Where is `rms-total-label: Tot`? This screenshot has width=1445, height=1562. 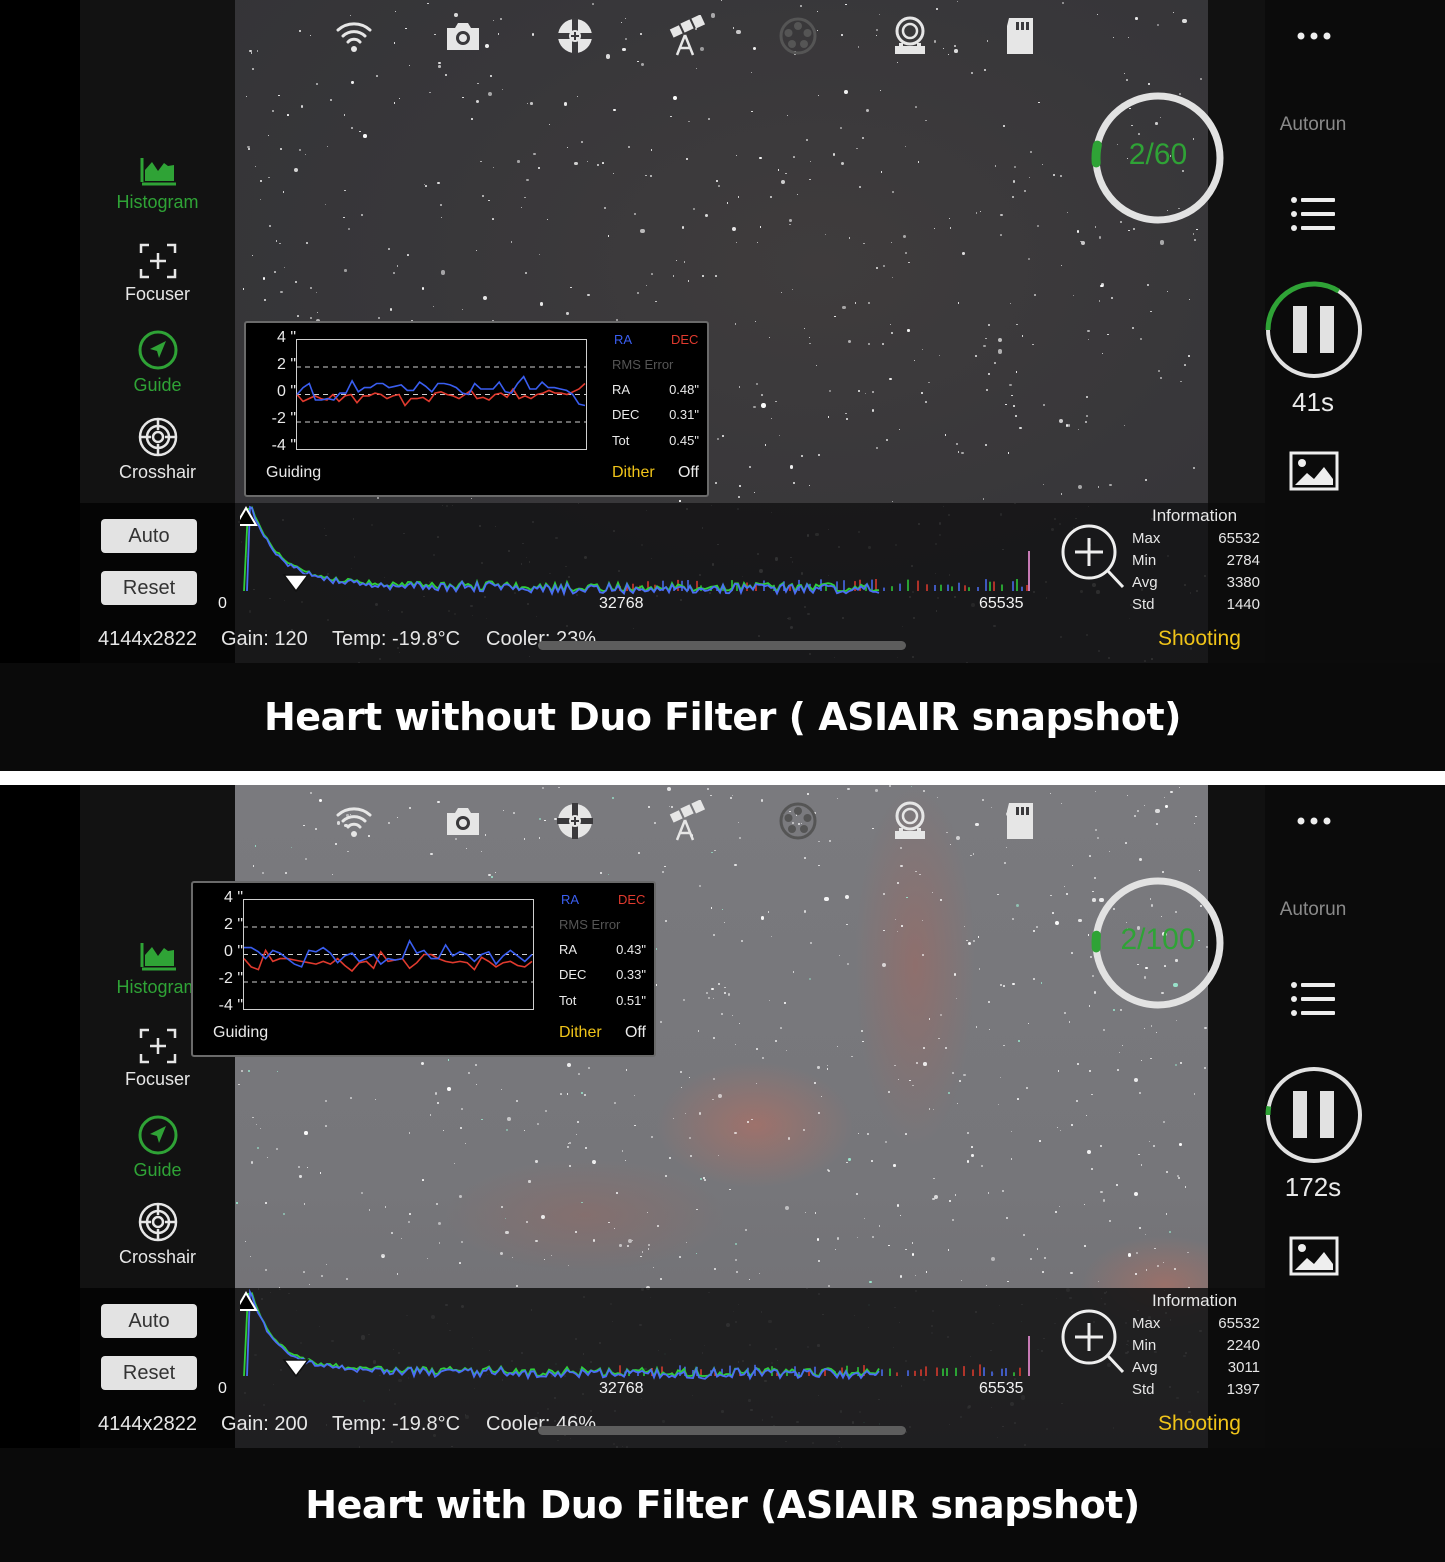 rms-total-label: Tot is located at coordinates (568, 1000).